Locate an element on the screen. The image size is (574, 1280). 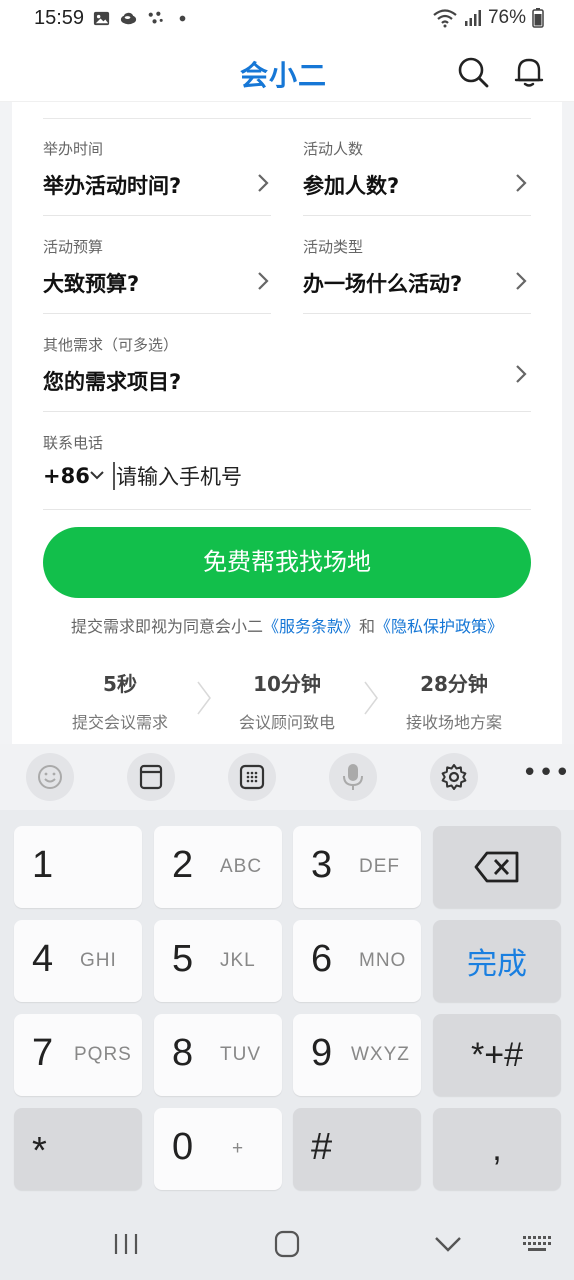
mic-button is located at coordinates (353, 777).